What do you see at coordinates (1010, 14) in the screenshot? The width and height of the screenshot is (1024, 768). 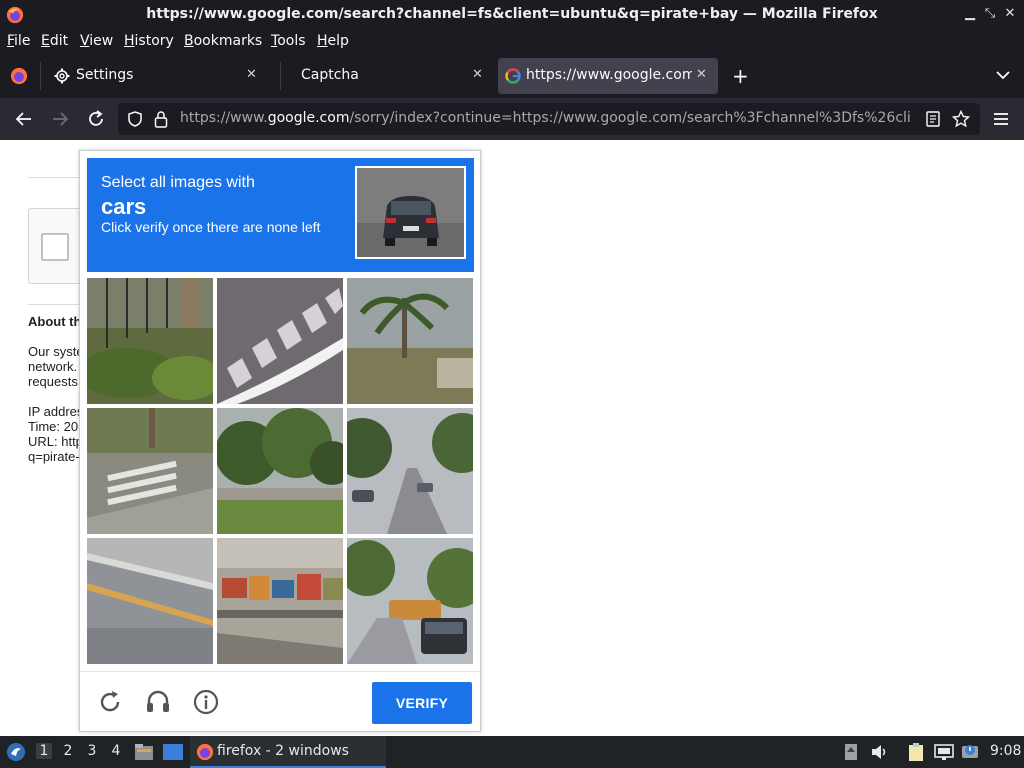 I see `close-window-icon: ✕` at bounding box center [1010, 14].